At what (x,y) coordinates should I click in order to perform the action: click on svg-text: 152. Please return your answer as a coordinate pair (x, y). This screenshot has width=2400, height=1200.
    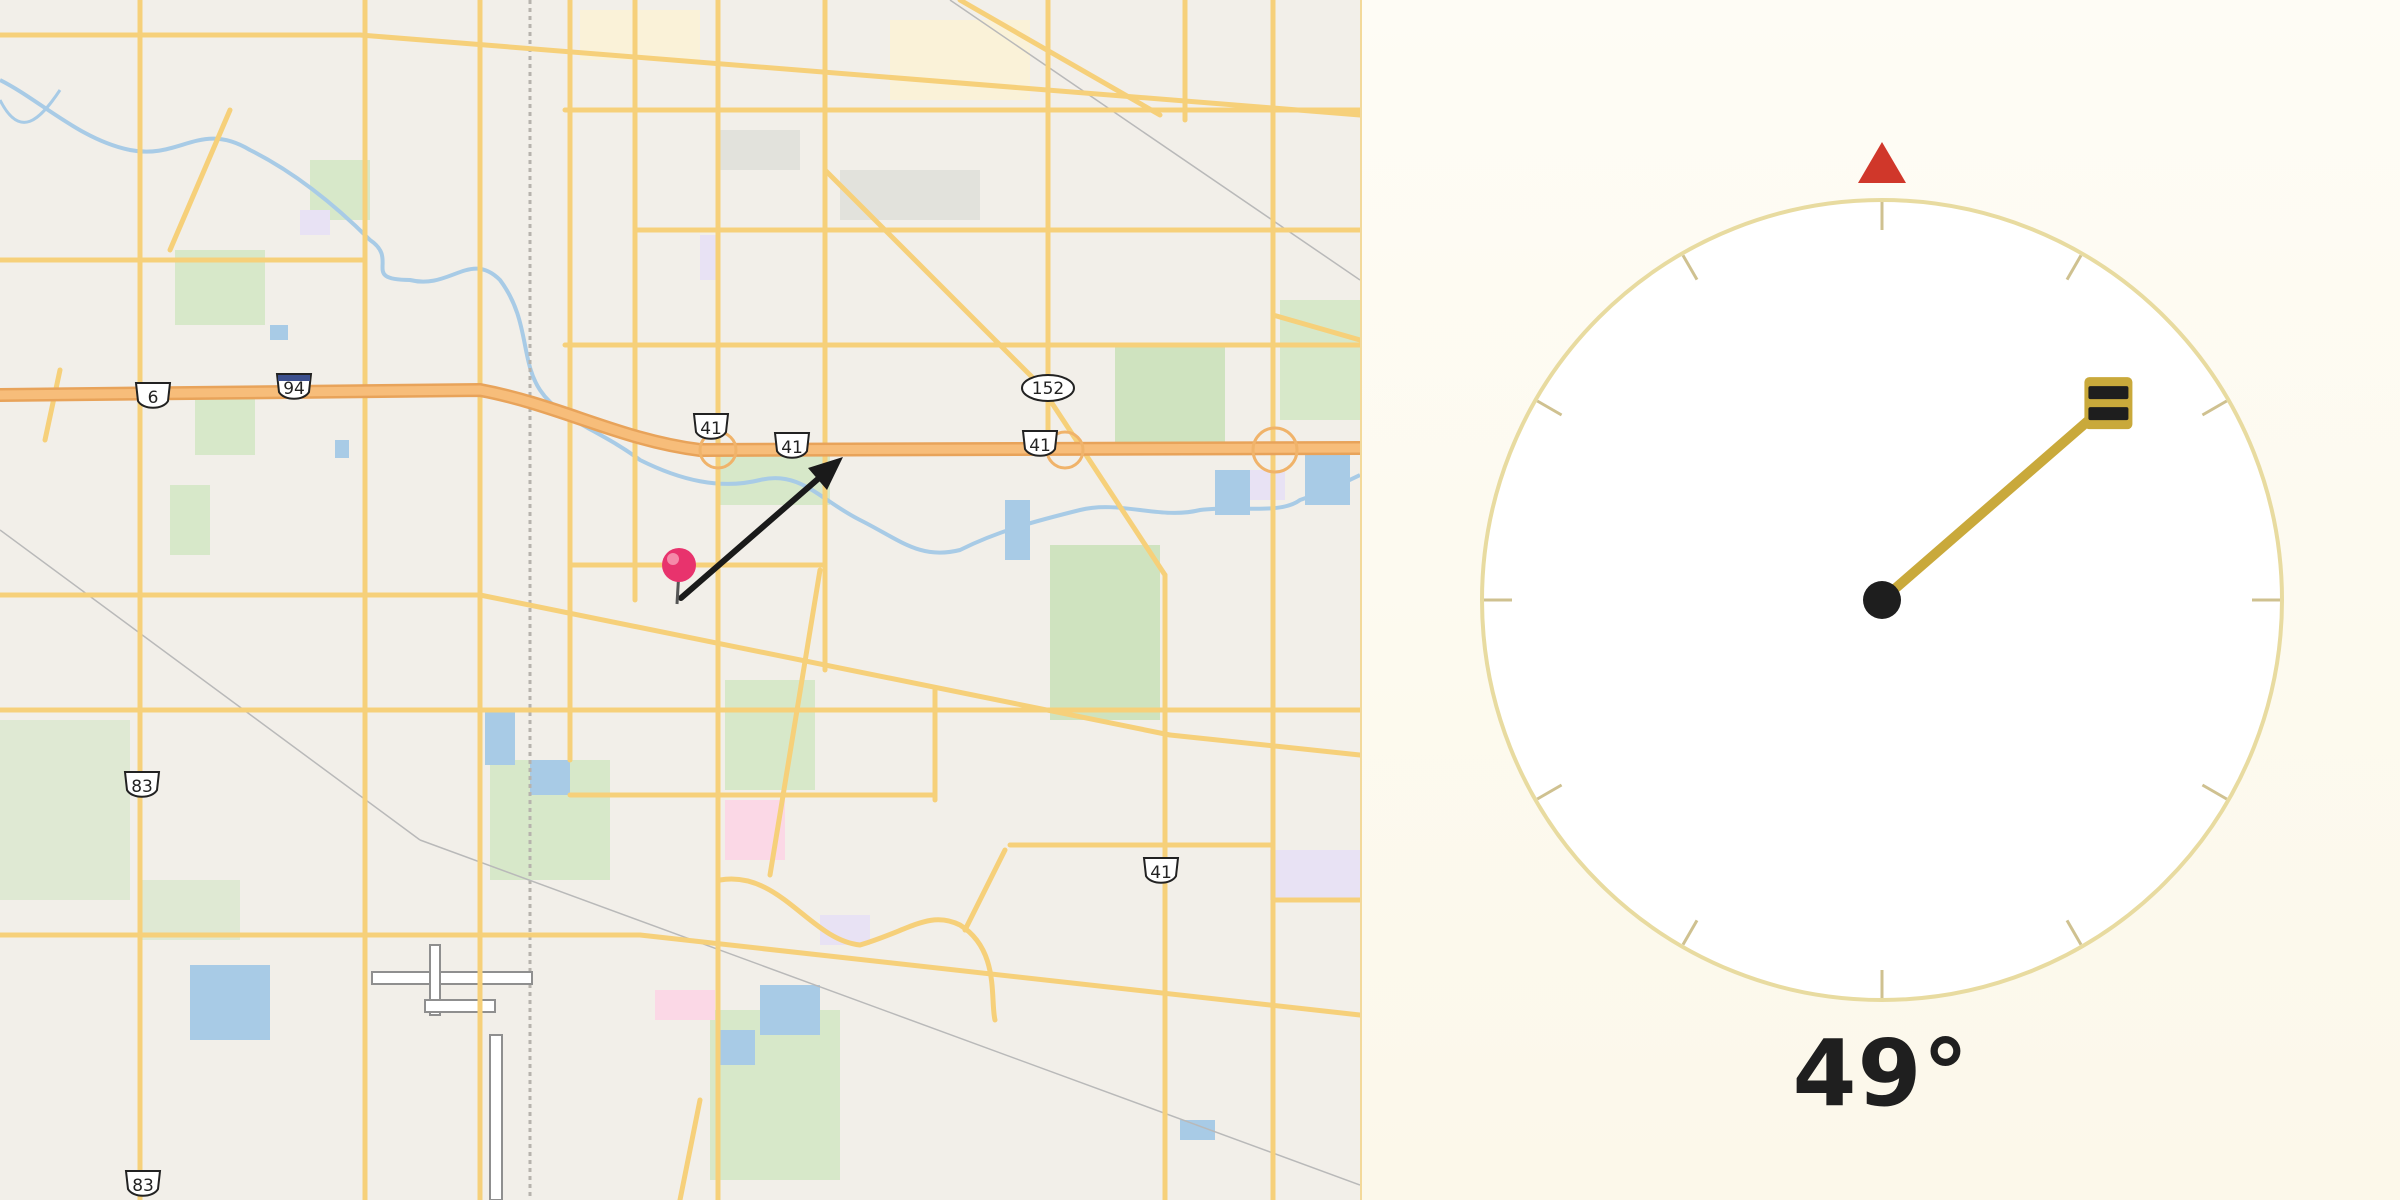
    Looking at the image, I should click on (1048, 389).